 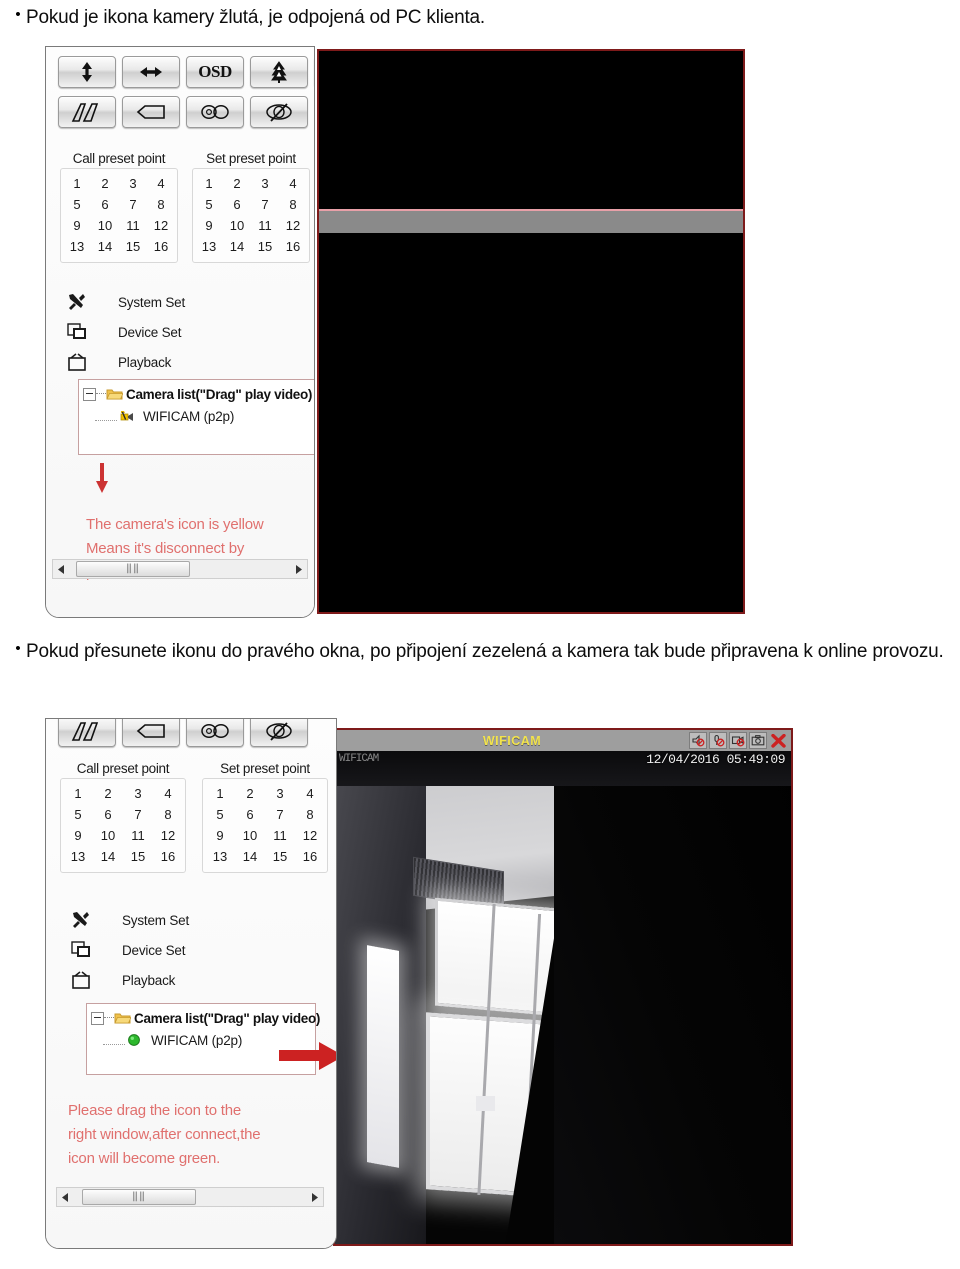 What do you see at coordinates (279, 72) in the screenshot?
I see `outline-tree-button` at bounding box center [279, 72].